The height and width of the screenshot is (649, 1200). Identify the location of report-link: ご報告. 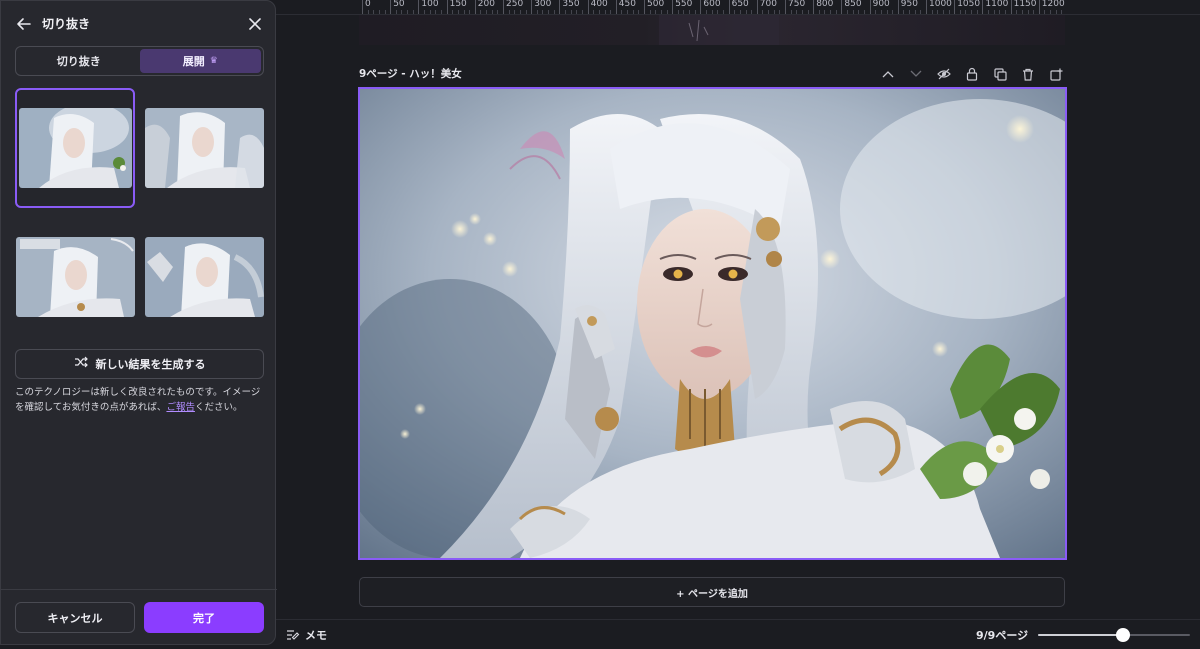
(180, 407).